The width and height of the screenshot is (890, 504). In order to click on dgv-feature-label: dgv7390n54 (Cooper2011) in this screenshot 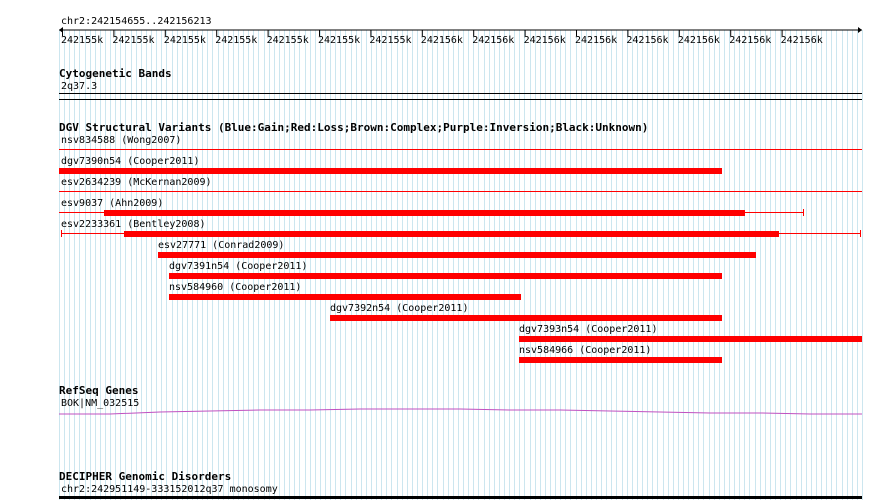, I will do `click(130, 161)`.